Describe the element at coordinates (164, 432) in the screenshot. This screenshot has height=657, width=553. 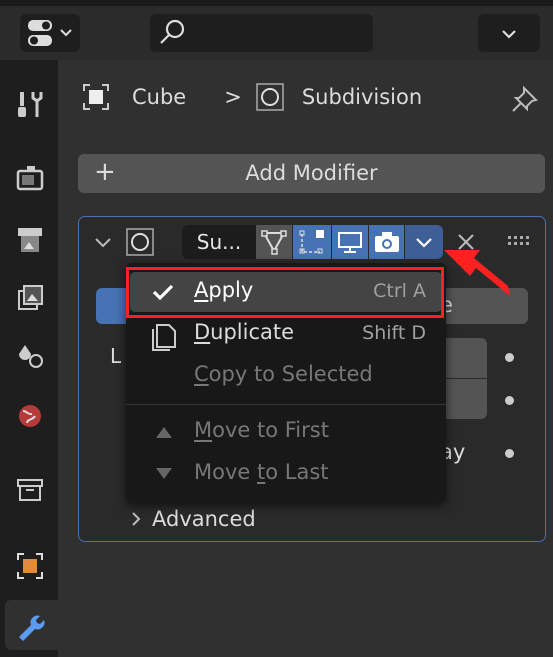
I see `triangle-up-icon` at that location.